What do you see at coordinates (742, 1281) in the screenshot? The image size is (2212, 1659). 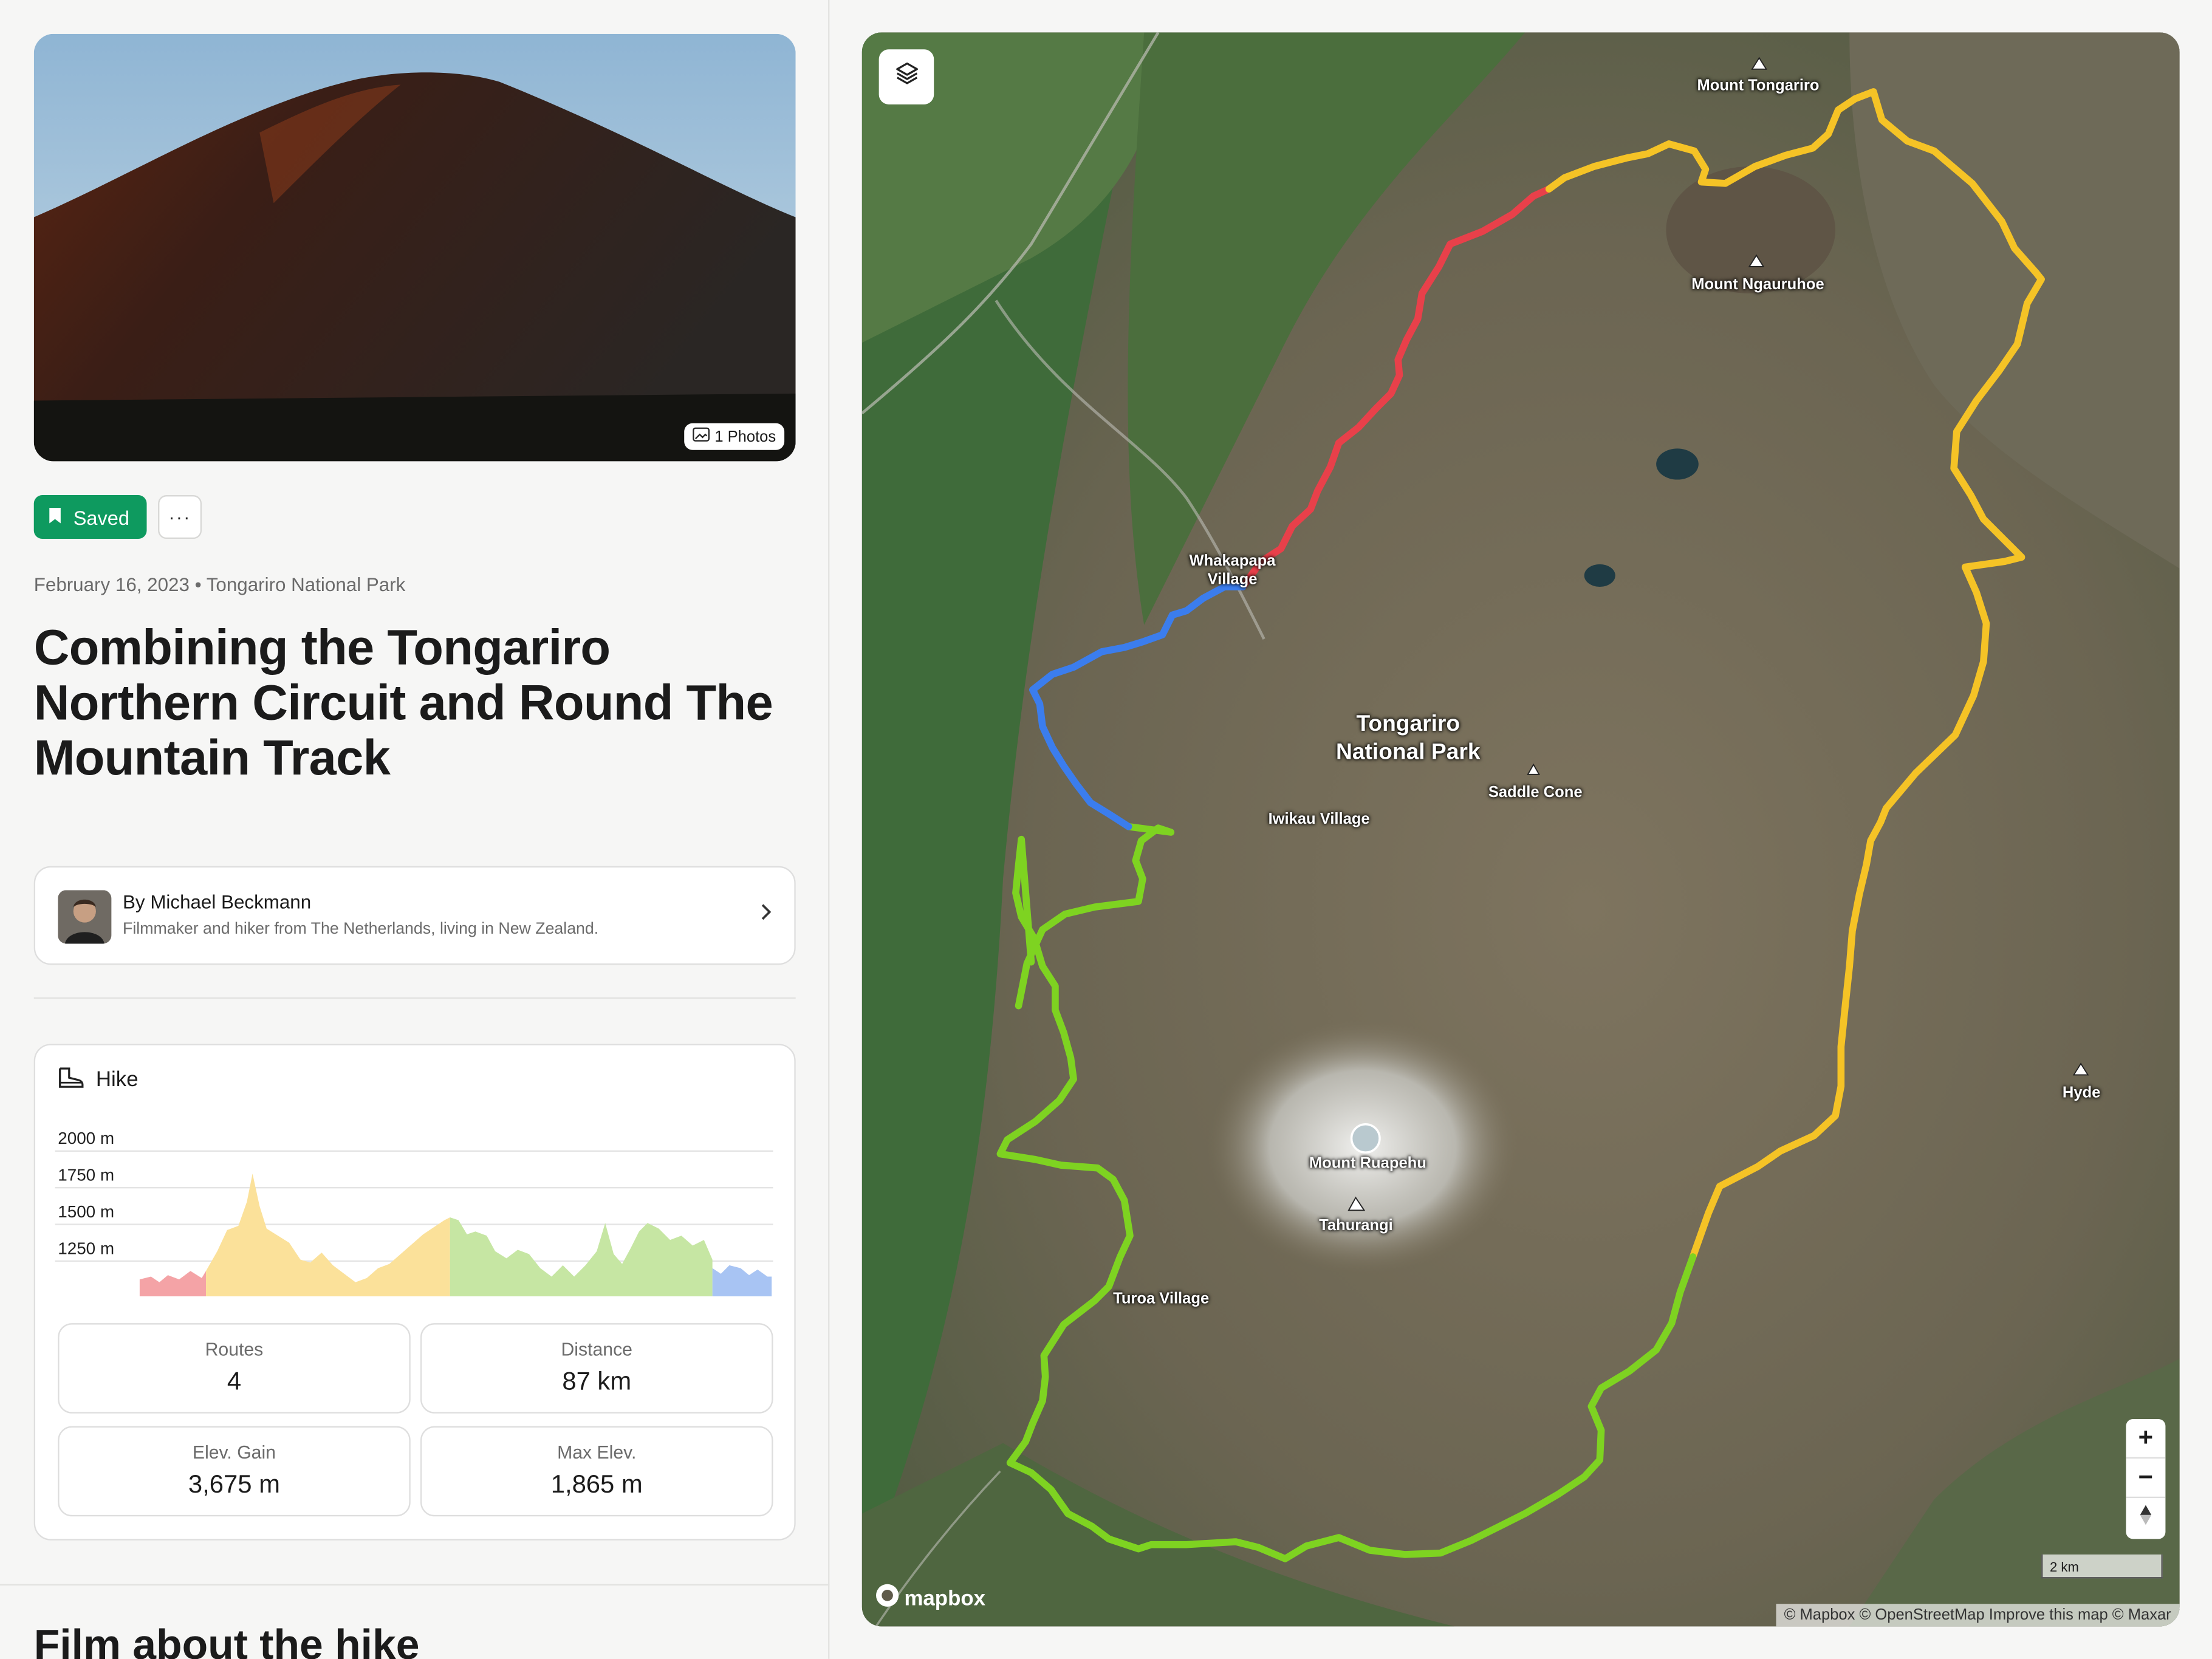 I see `elevation-segment-blue` at bounding box center [742, 1281].